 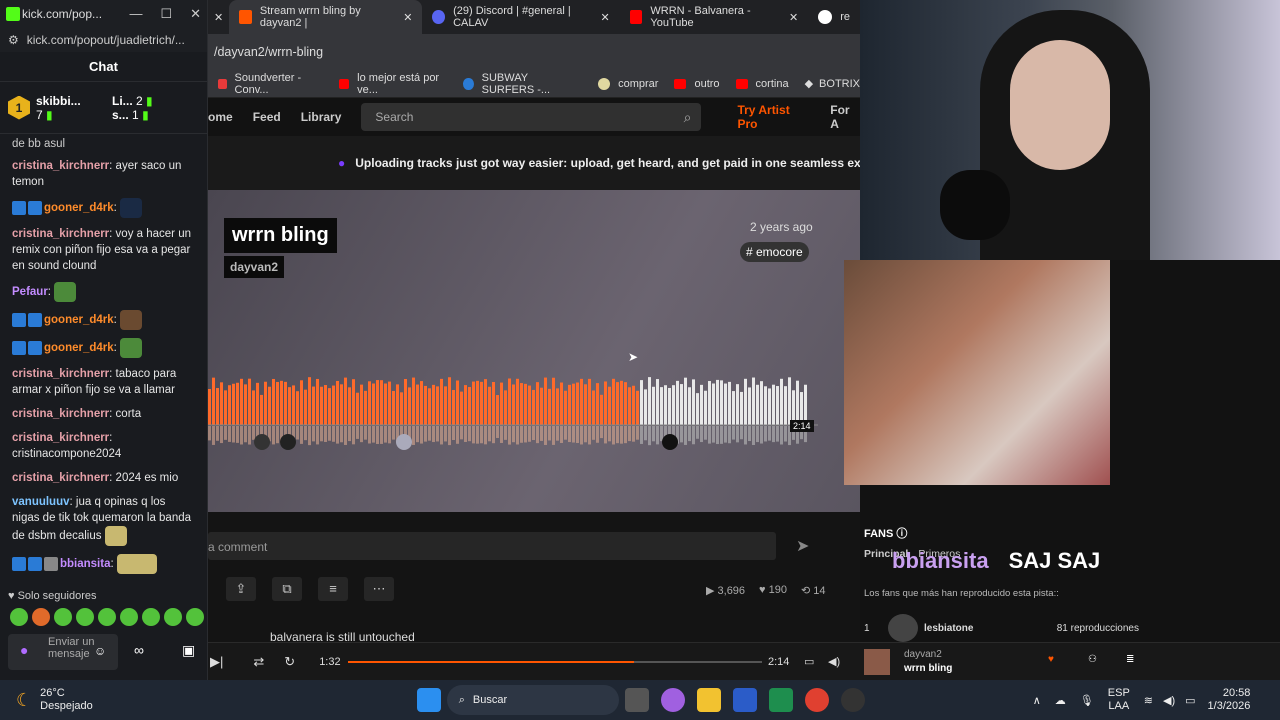 What do you see at coordinates (1001, 628) in the screenshot?
I see `fan-row: 1 lesbiatone 81 reproducciones` at bounding box center [1001, 628].